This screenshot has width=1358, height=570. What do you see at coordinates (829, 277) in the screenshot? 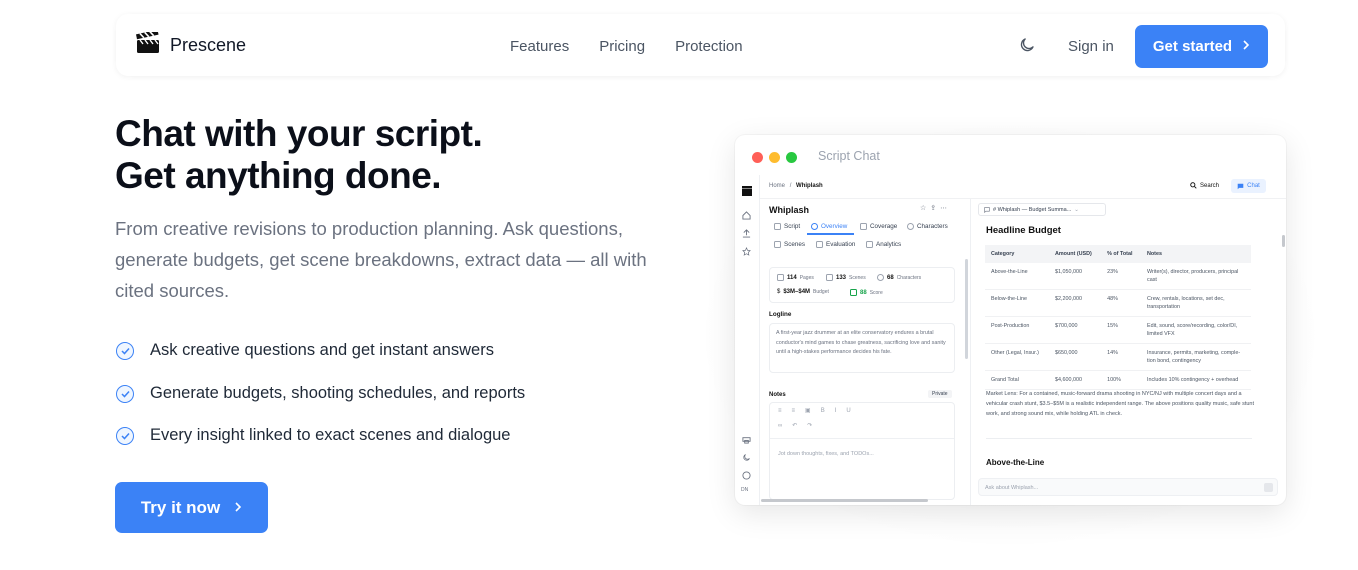
I see `film-icon` at bounding box center [829, 277].